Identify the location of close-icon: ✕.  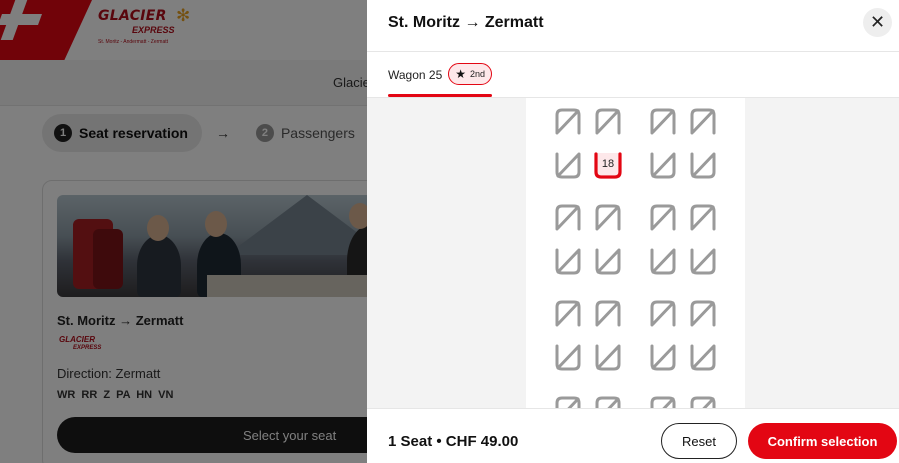
(877, 22).